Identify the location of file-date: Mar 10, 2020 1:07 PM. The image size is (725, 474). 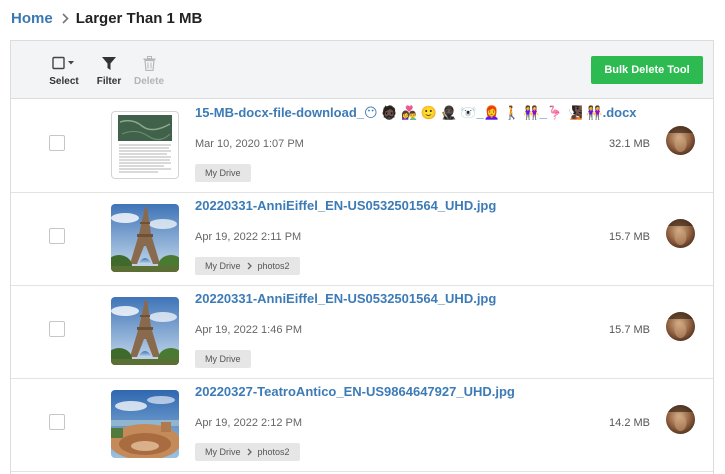
(249, 144).